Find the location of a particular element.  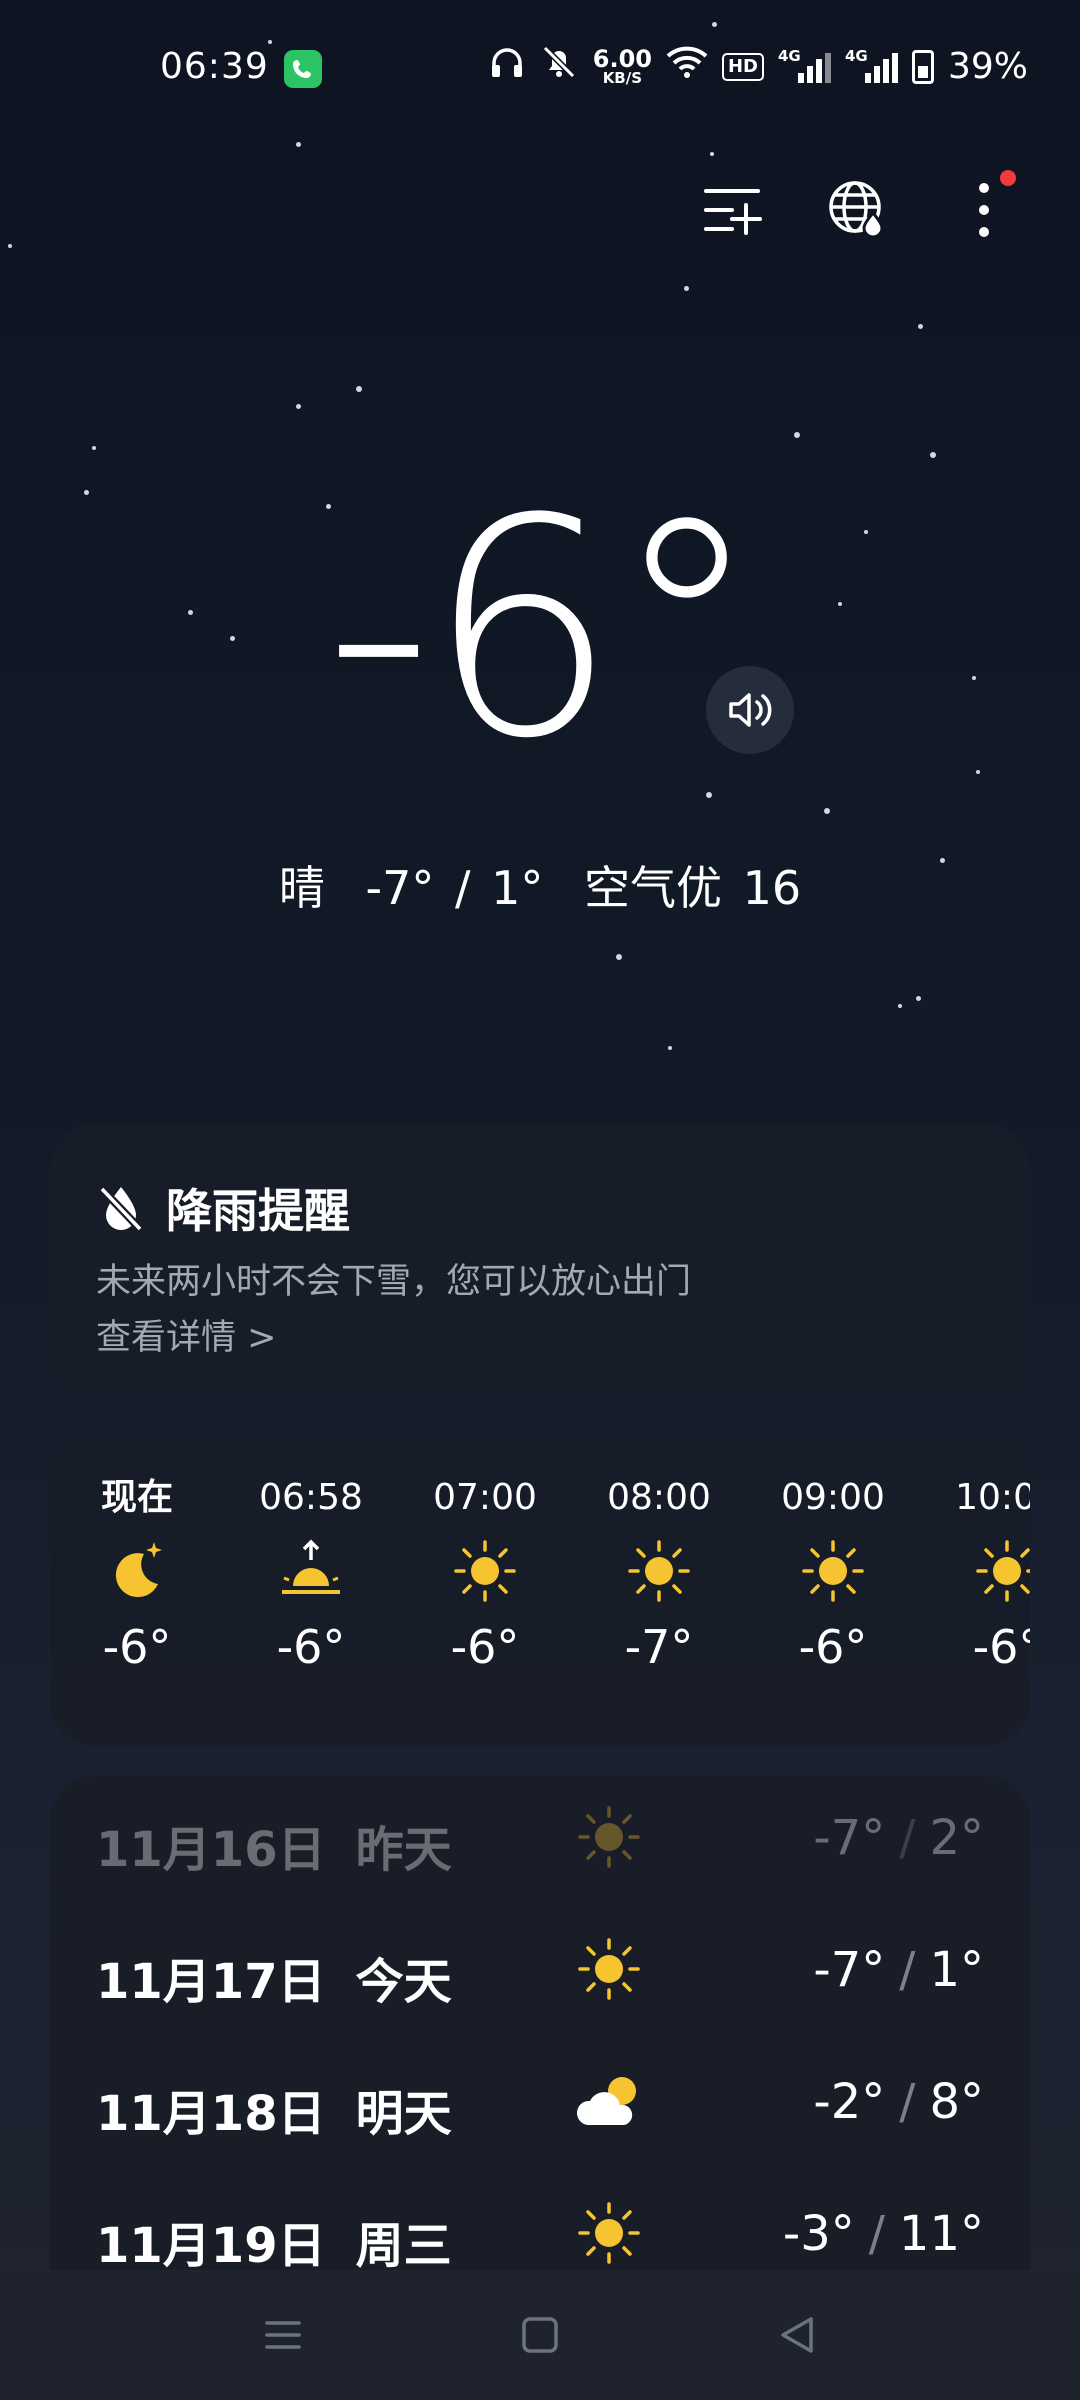

hourly-item: 10:00 -6° is located at coordinates (975, 1575).